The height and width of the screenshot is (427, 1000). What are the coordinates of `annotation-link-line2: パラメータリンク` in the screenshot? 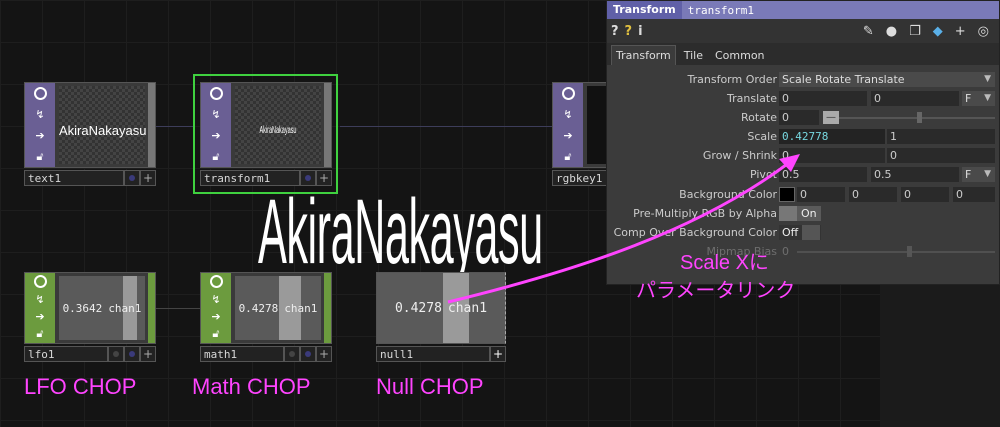 It's located at (716, 291).